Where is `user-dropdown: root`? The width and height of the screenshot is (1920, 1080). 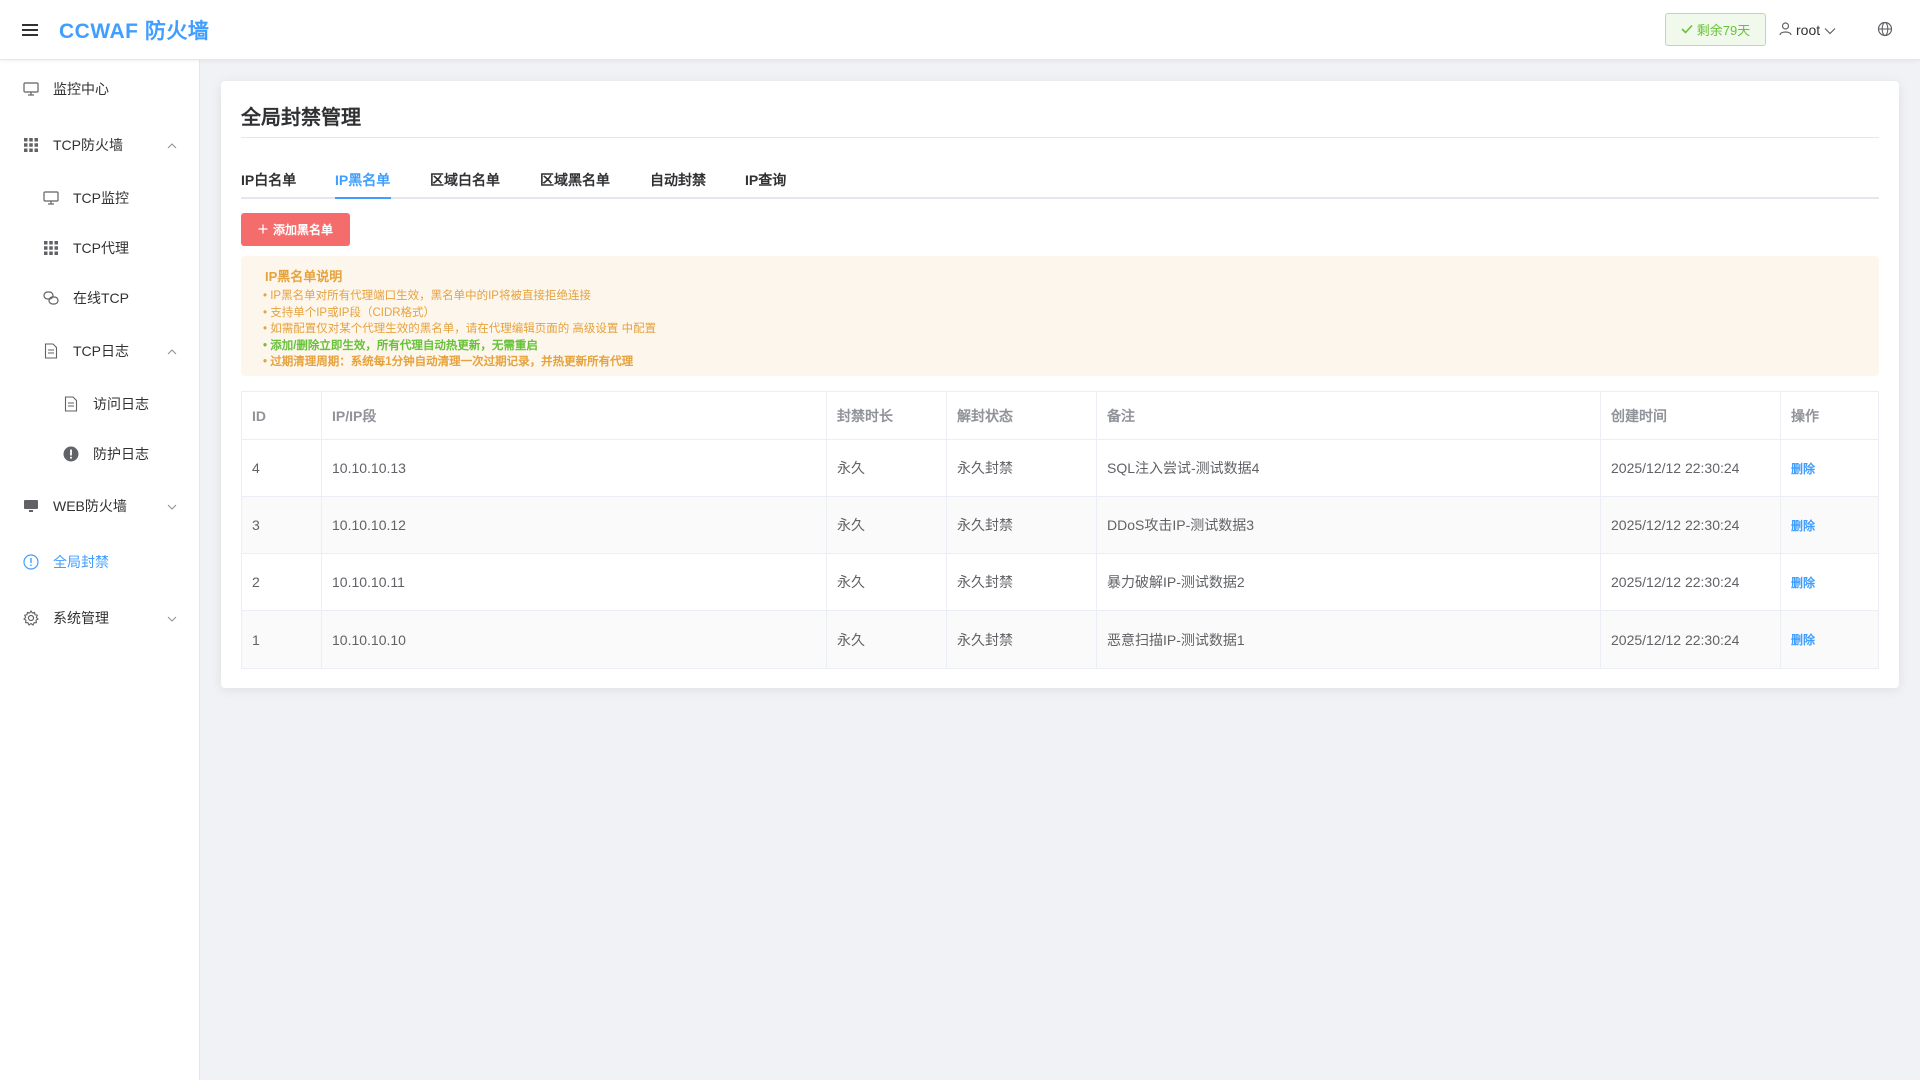
user-dropdown: root is located at coordinates (1807, 30).